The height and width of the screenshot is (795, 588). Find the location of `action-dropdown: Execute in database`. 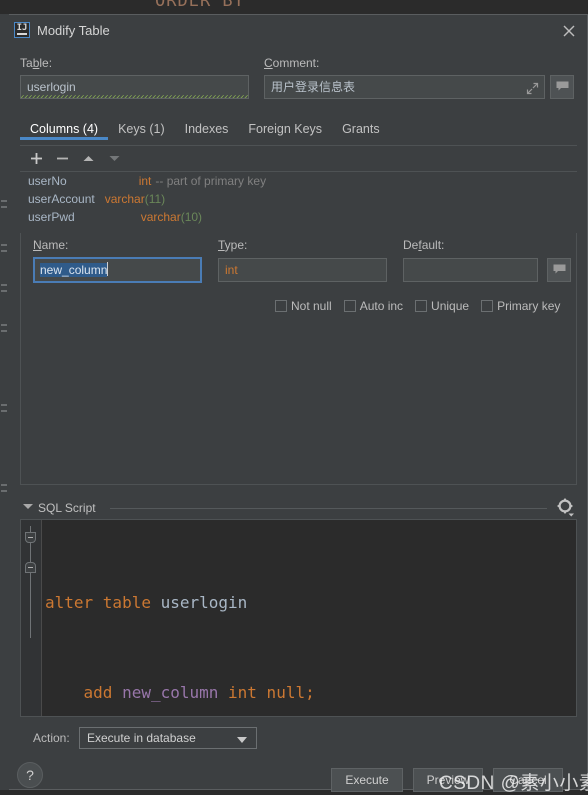

action-dropdown: Execute in database is located at coordinates (168, 738).